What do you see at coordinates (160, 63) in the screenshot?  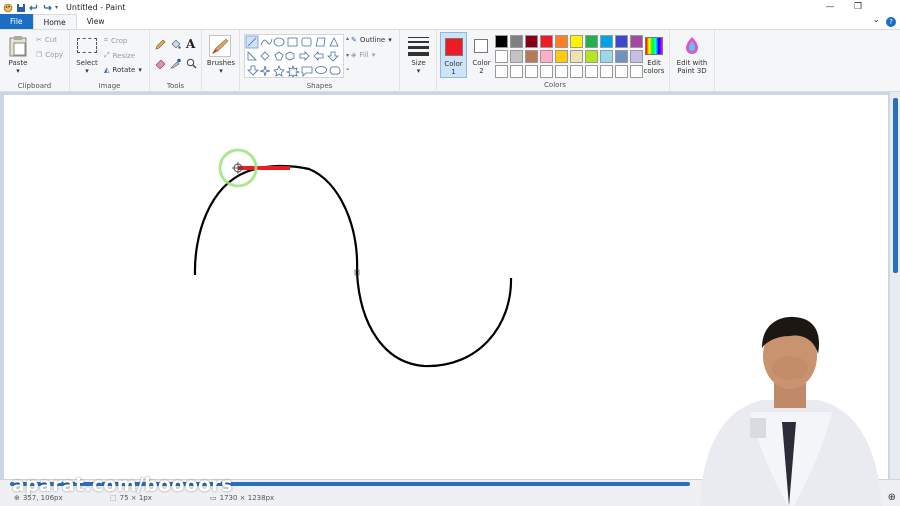 I see `eraser-icon` at bounding box center [160, 63].